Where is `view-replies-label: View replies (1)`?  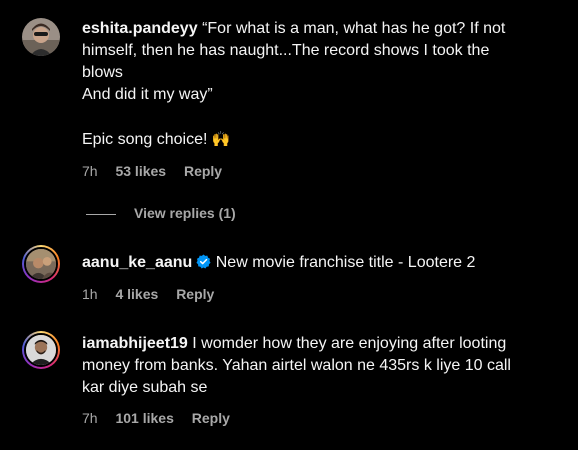
view-replies-label: View replies (1) is located at coordinates (185, 213).